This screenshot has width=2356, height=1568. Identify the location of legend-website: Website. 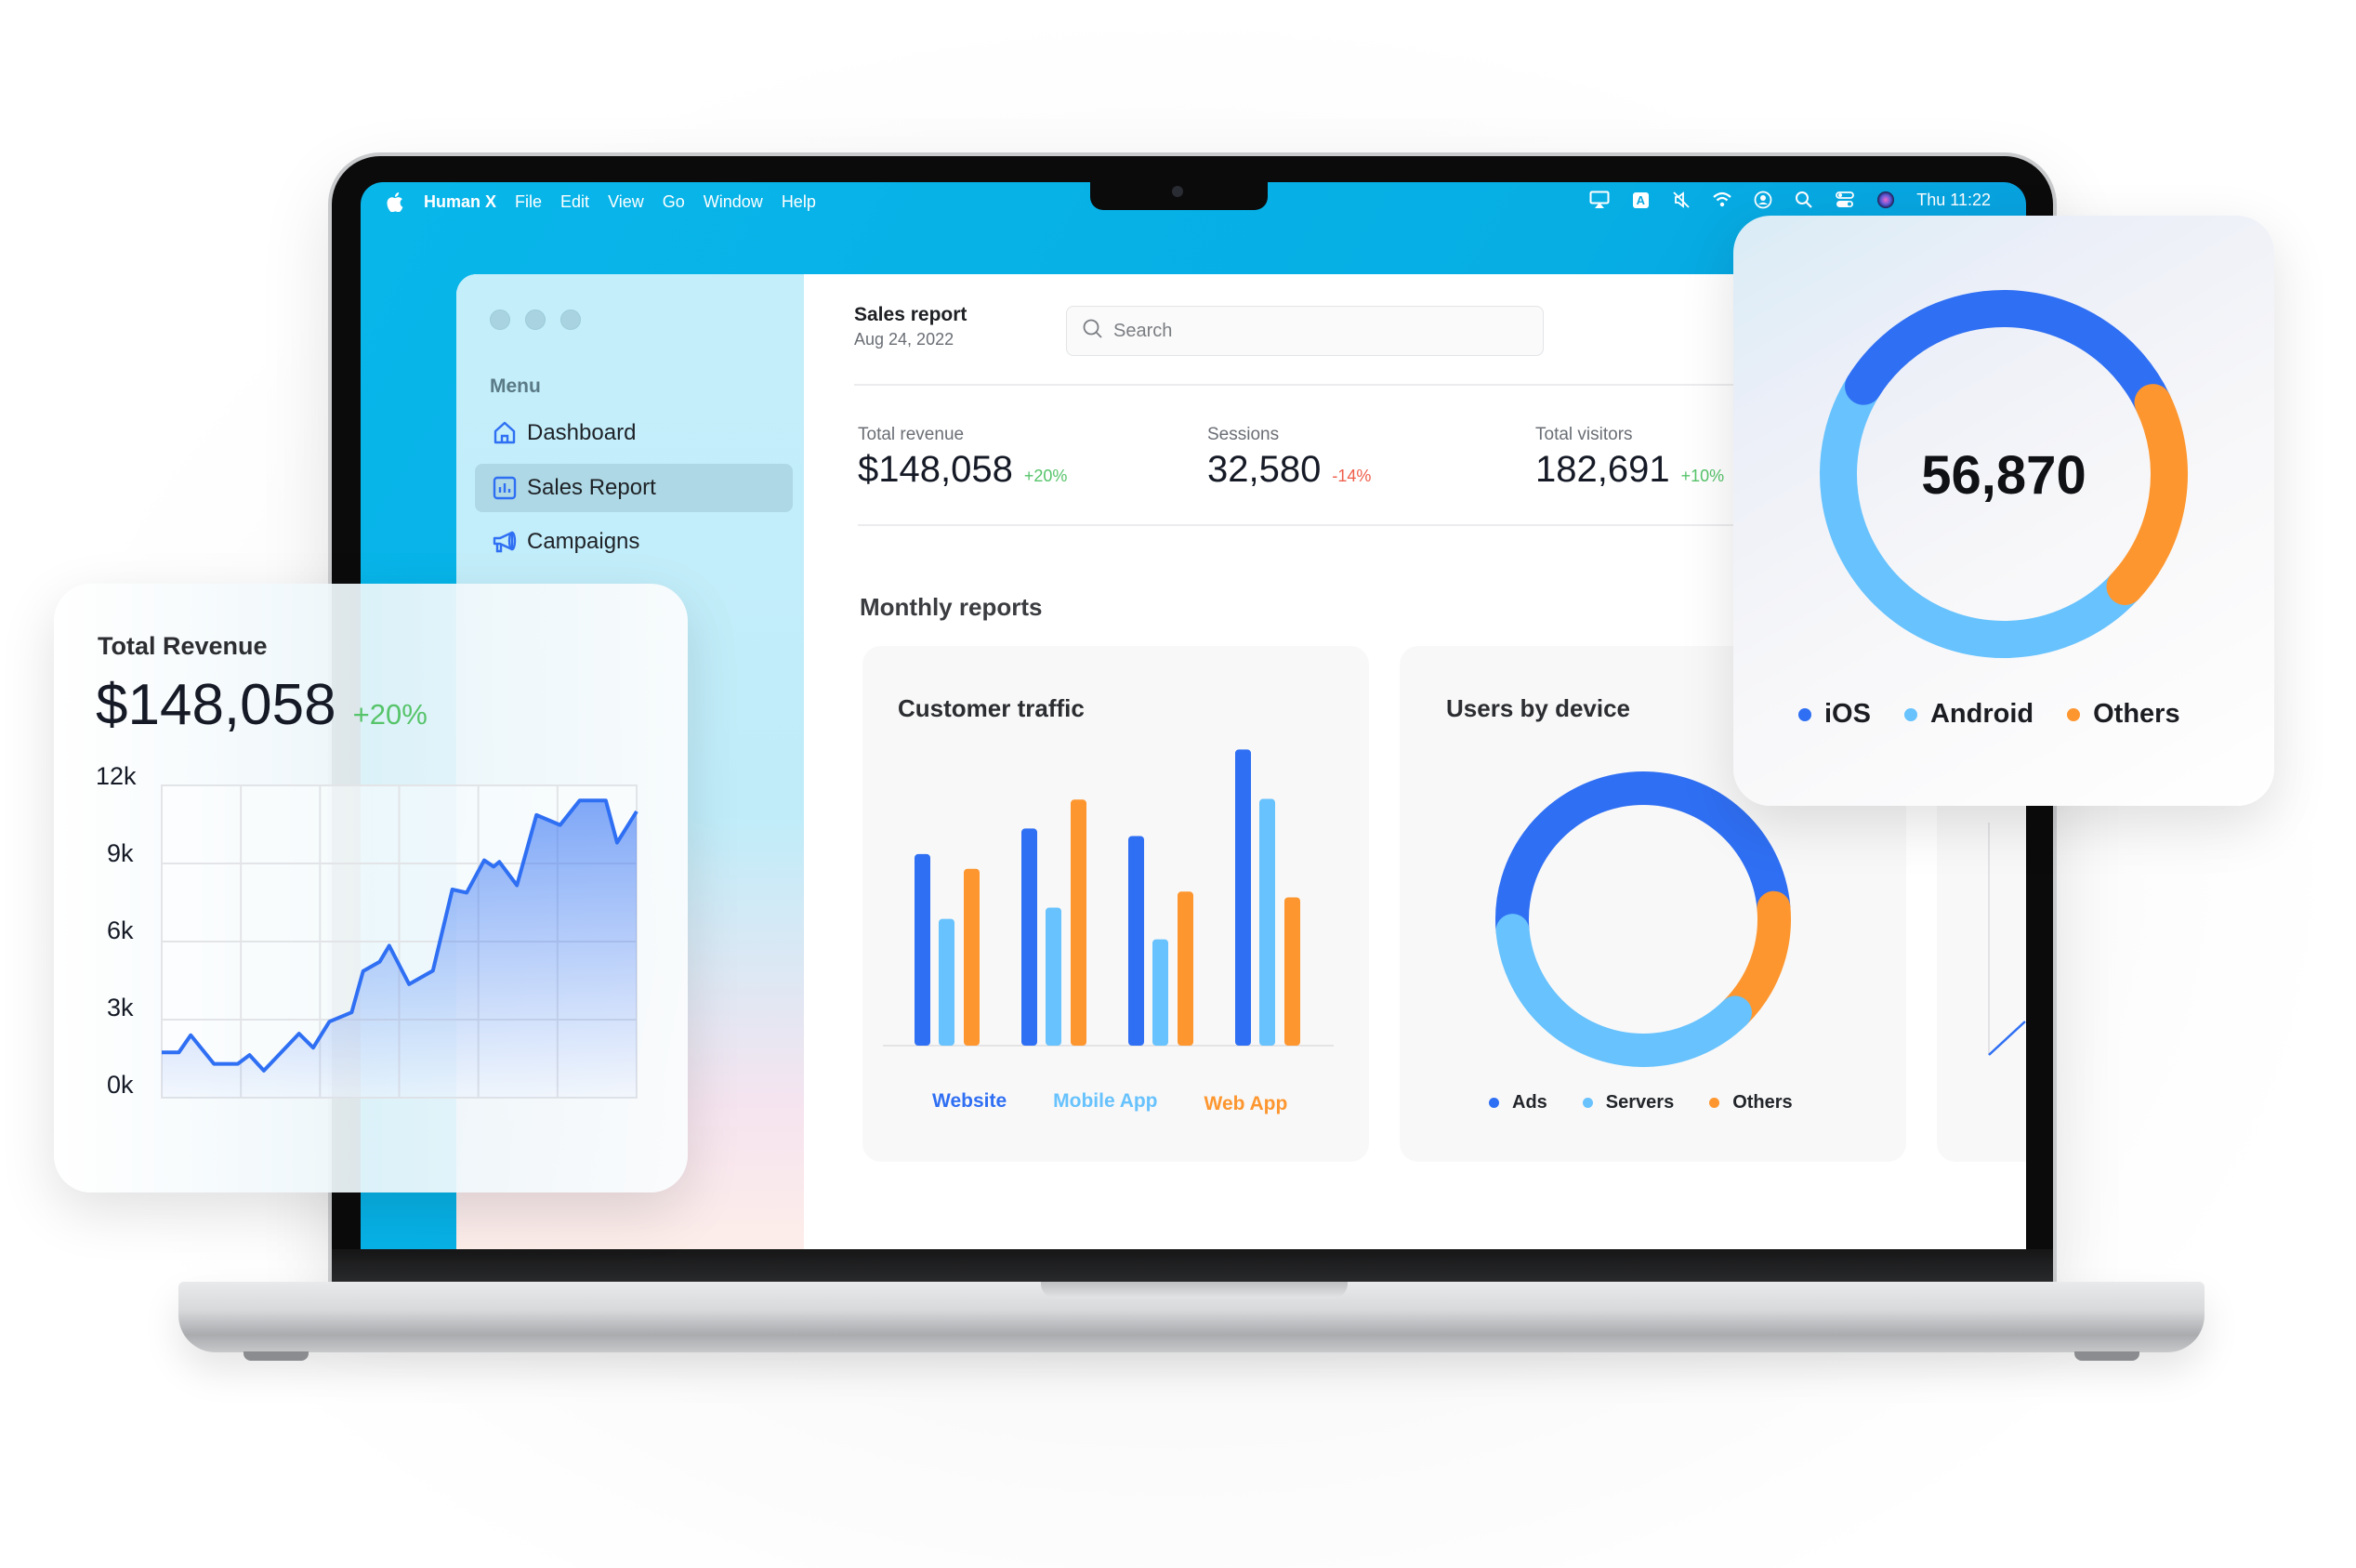
(969, 1101).